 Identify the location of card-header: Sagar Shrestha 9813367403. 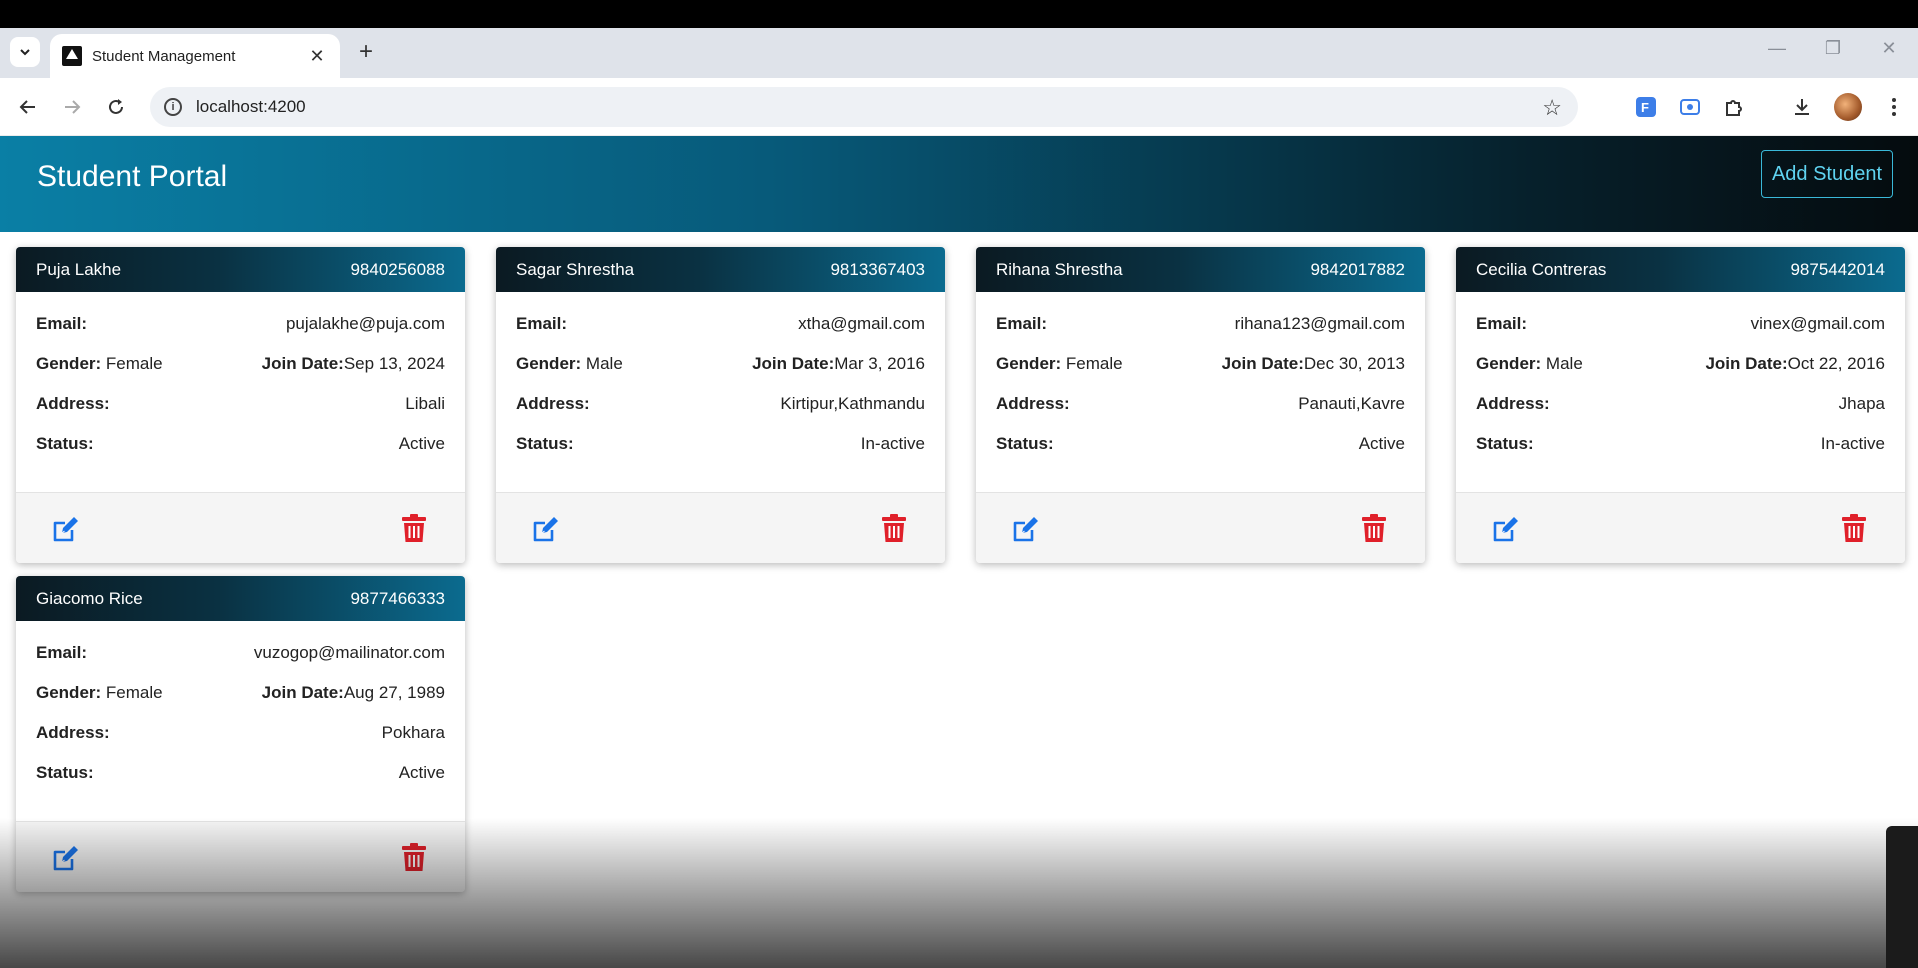
(720, 269).